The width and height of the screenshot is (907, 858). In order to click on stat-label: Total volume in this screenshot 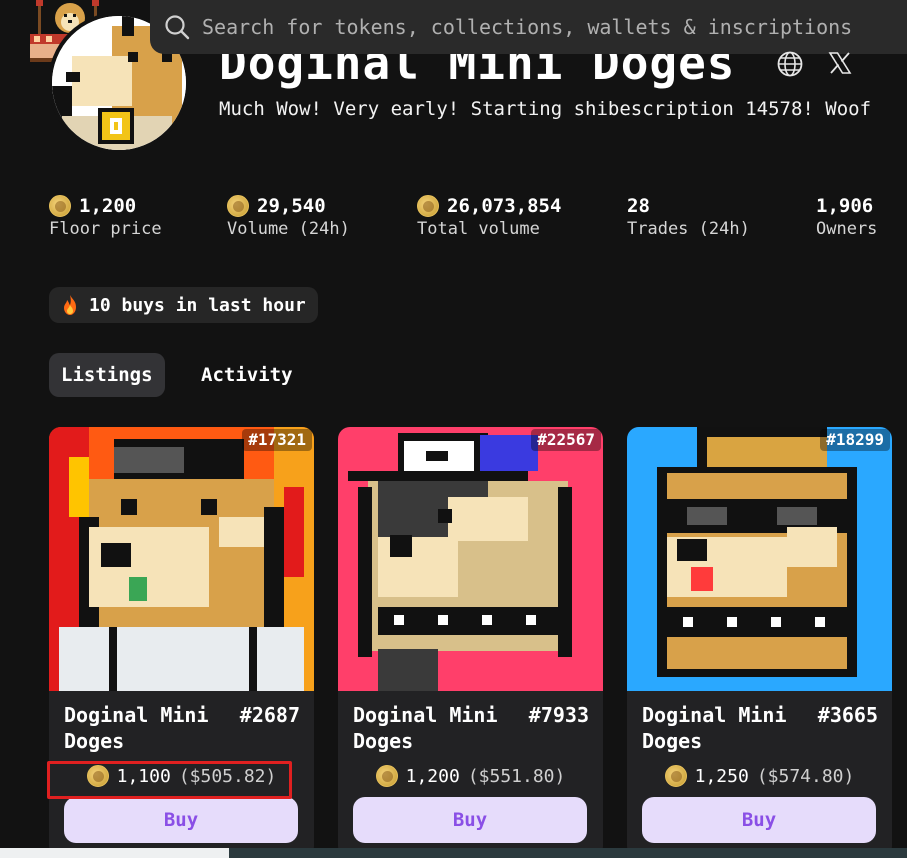, I will do `click(478, 229)`.